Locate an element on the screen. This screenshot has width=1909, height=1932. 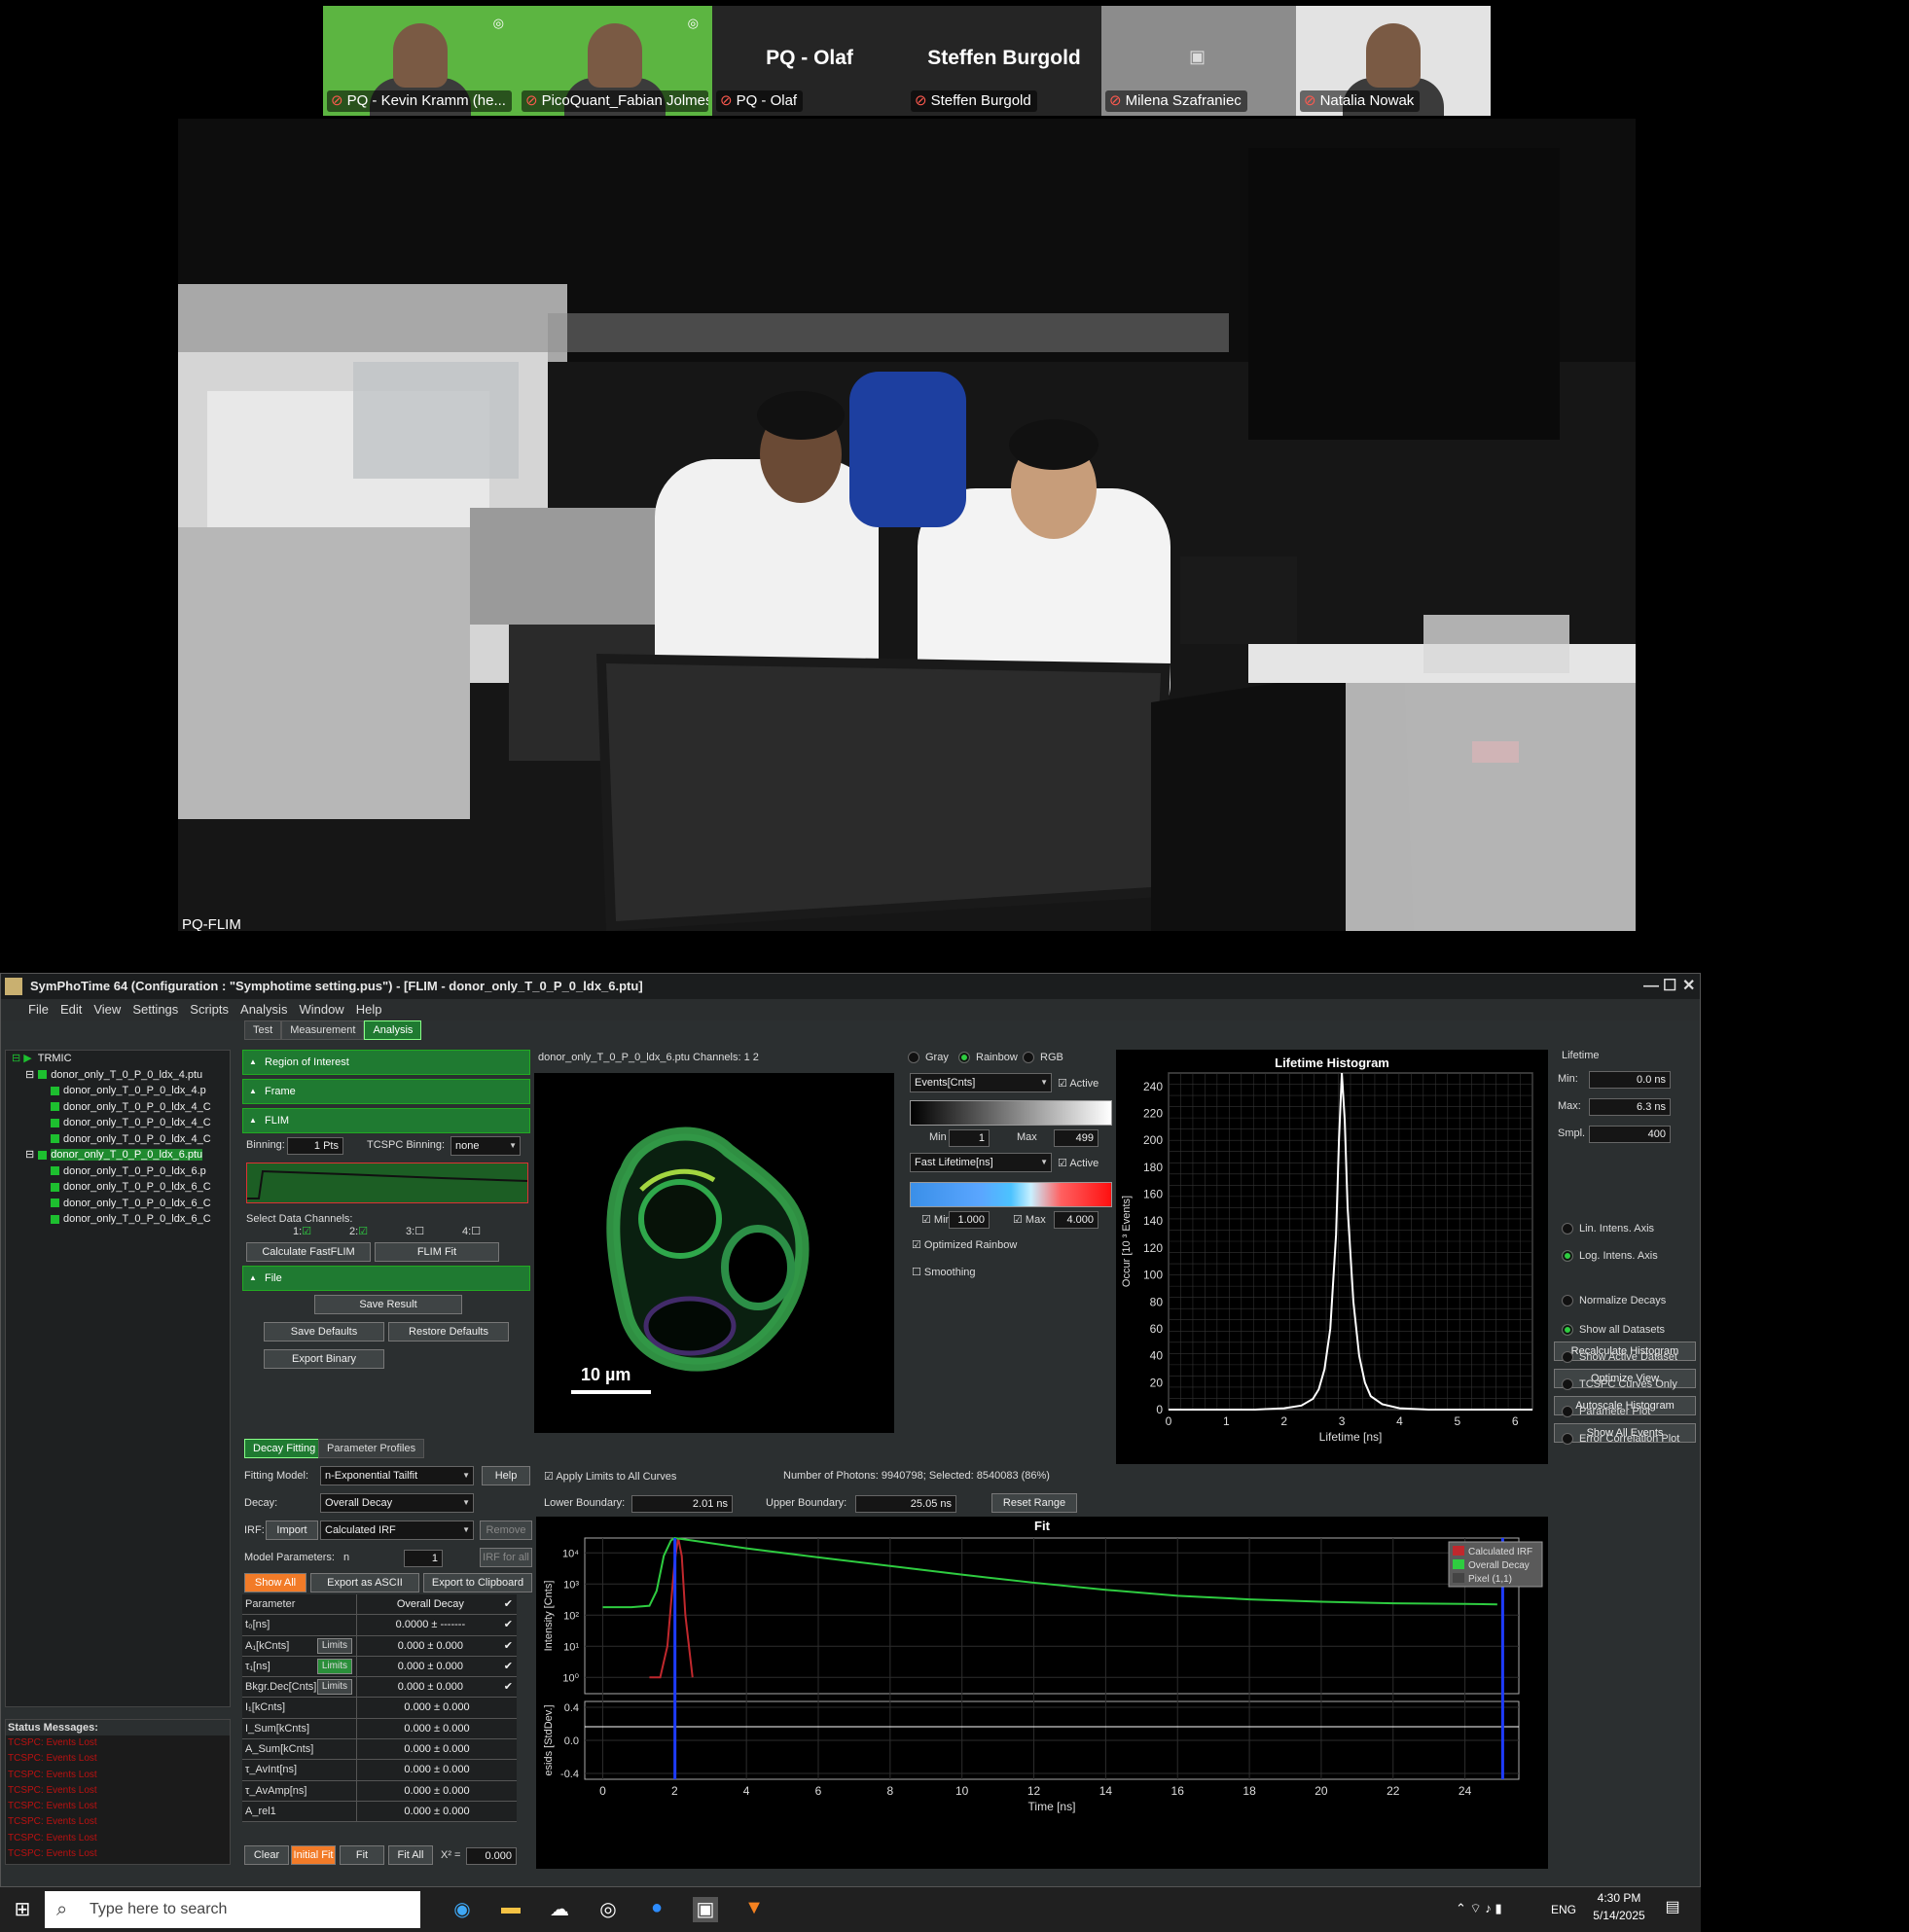
upper-boundary-input: 25.05 ns is located at coordinates (905, 1504).